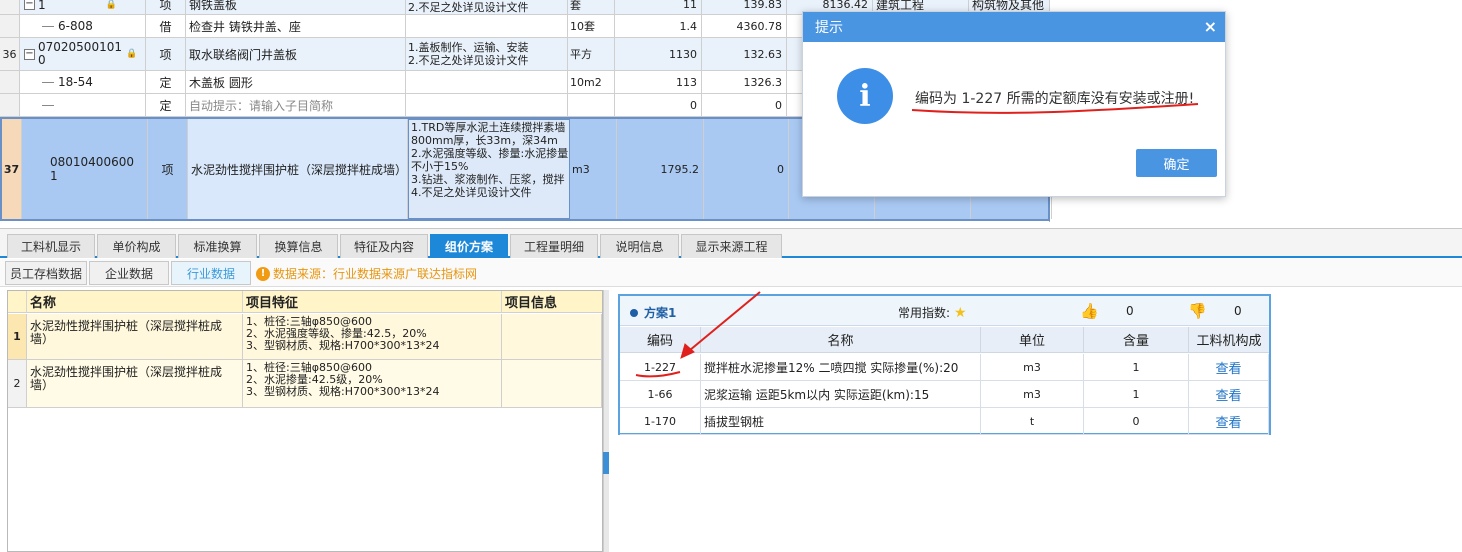 This screenshot has width=1462, height=552. What do you see at coordinates (136, 246) in the screenshot?
I see `tab-unit-price: 单价构成` at bounding box center [136, 246].